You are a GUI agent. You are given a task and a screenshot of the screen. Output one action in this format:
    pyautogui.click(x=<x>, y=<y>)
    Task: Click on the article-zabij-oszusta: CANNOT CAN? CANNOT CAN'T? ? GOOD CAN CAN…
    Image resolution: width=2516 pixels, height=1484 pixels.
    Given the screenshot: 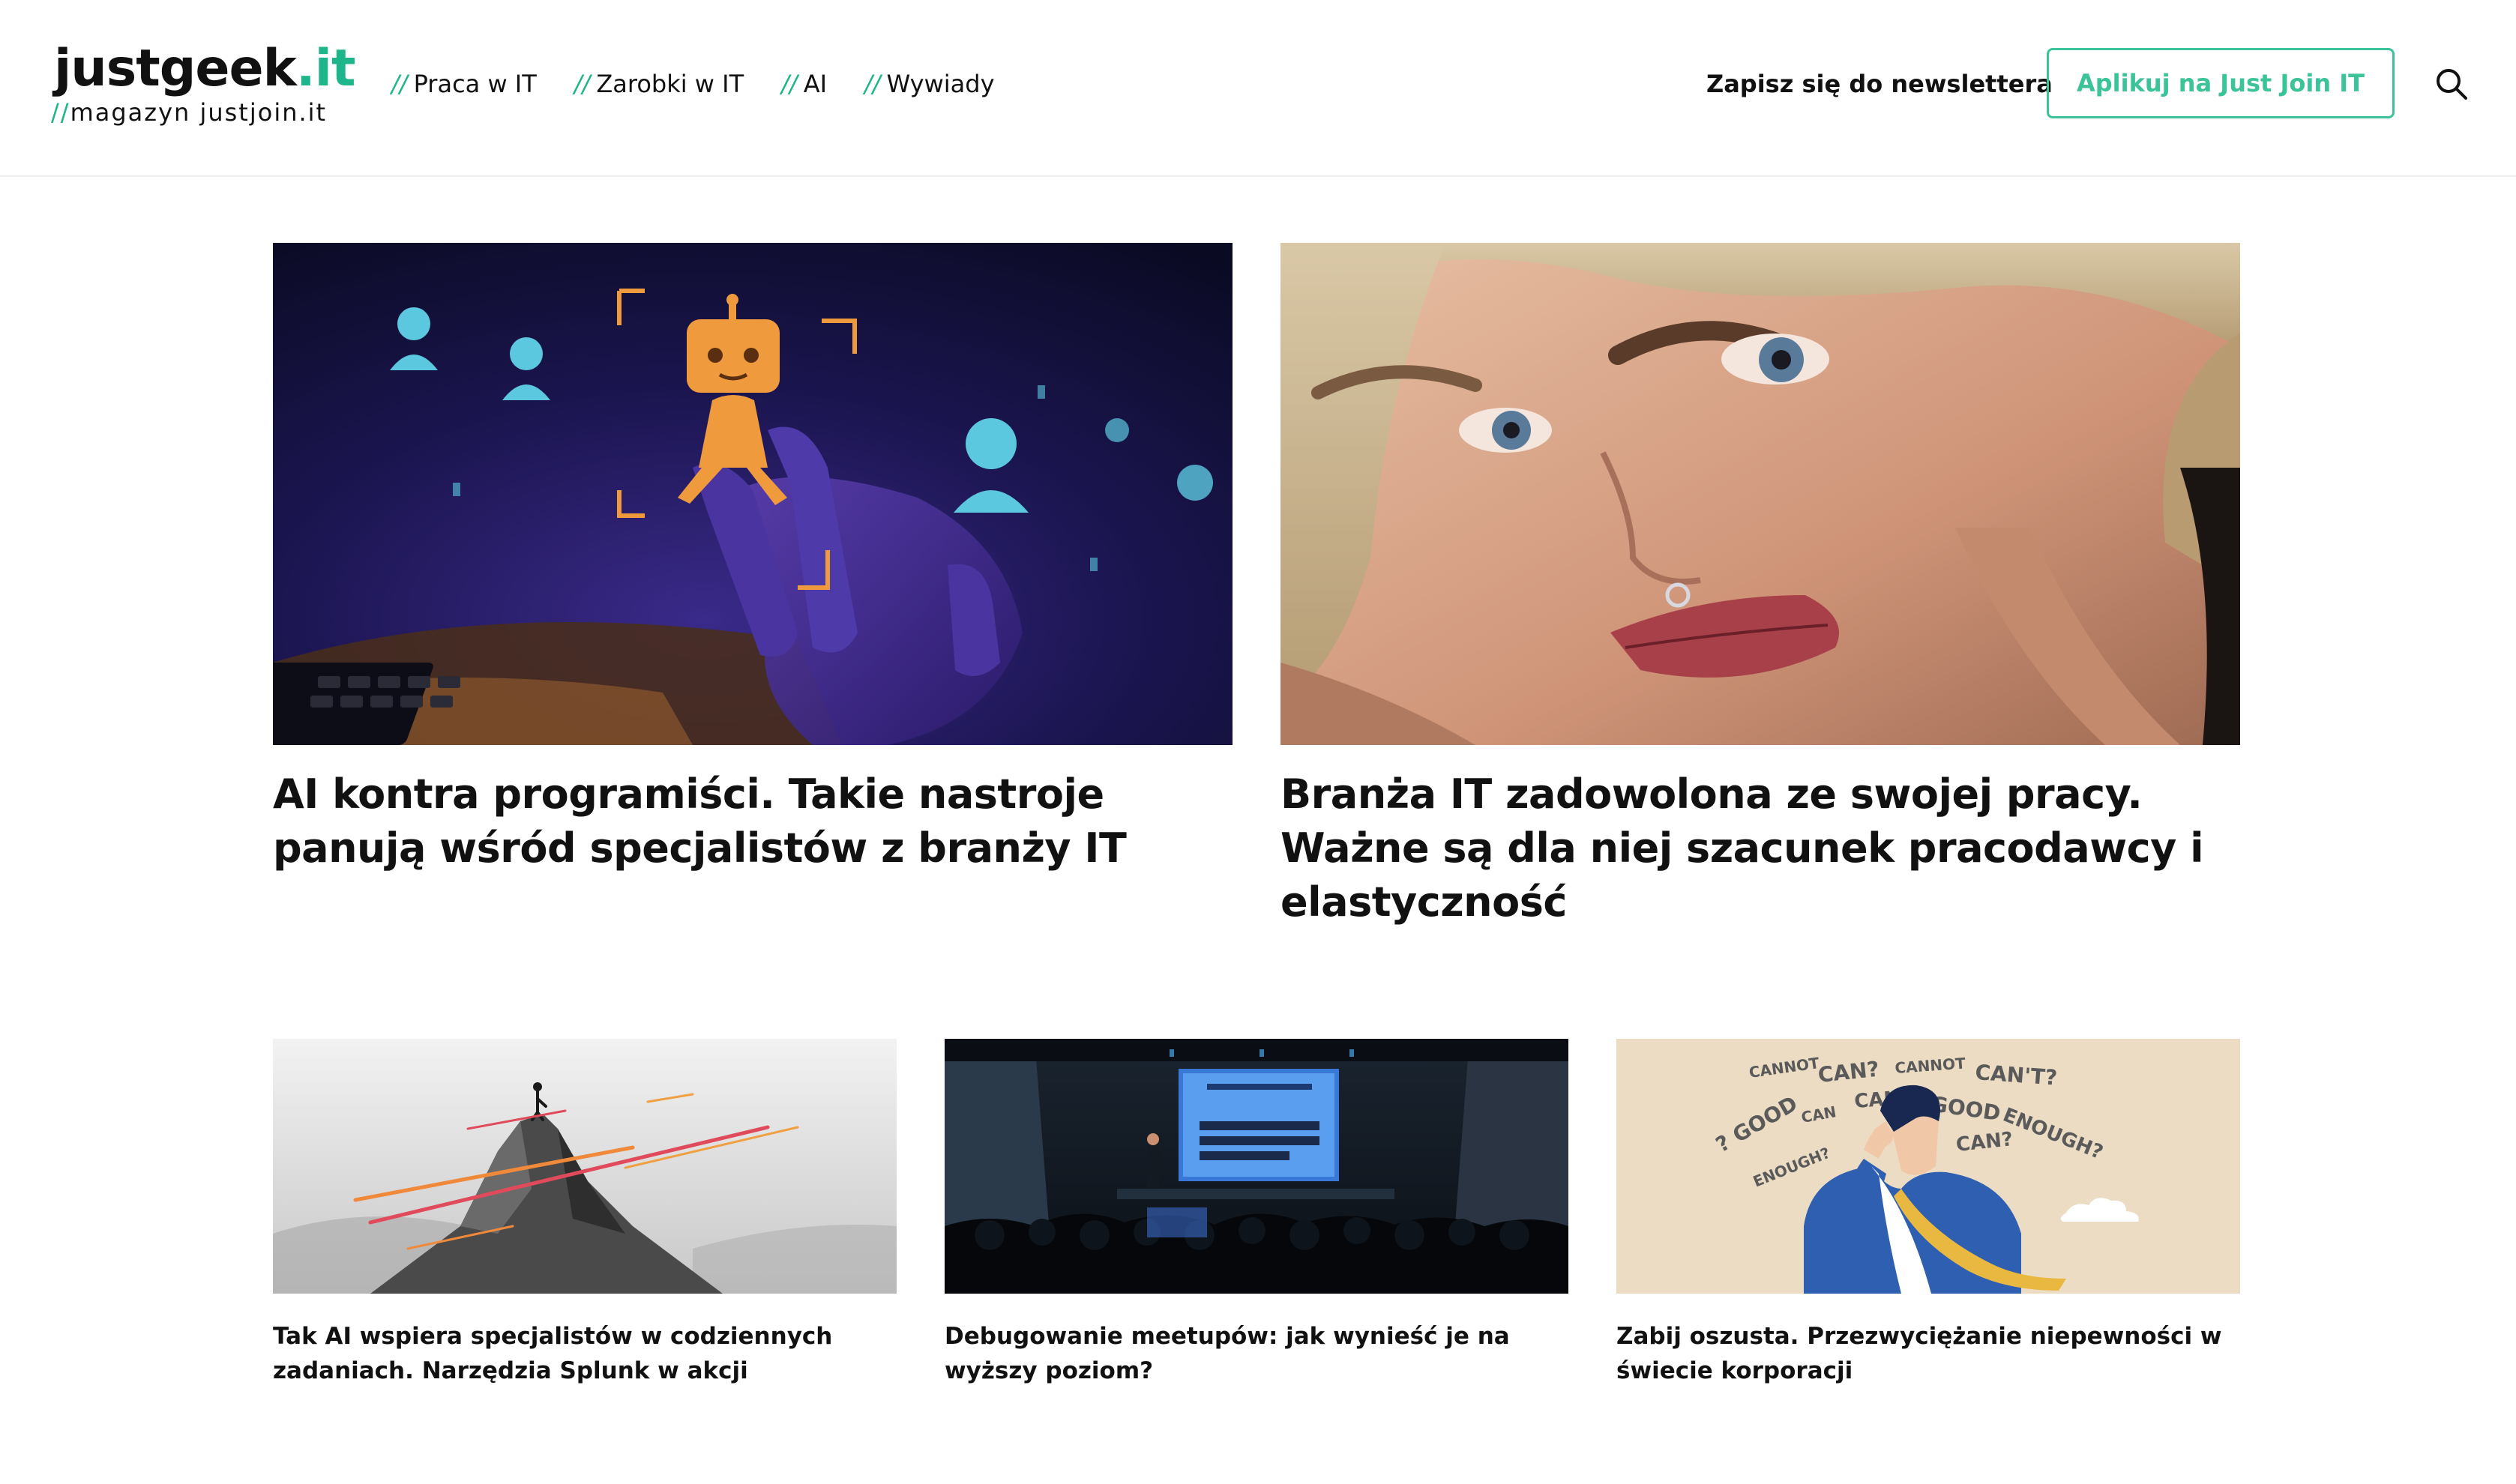 What is the action you would take?
    pyautogui.click(x=1928, y=1219)
    